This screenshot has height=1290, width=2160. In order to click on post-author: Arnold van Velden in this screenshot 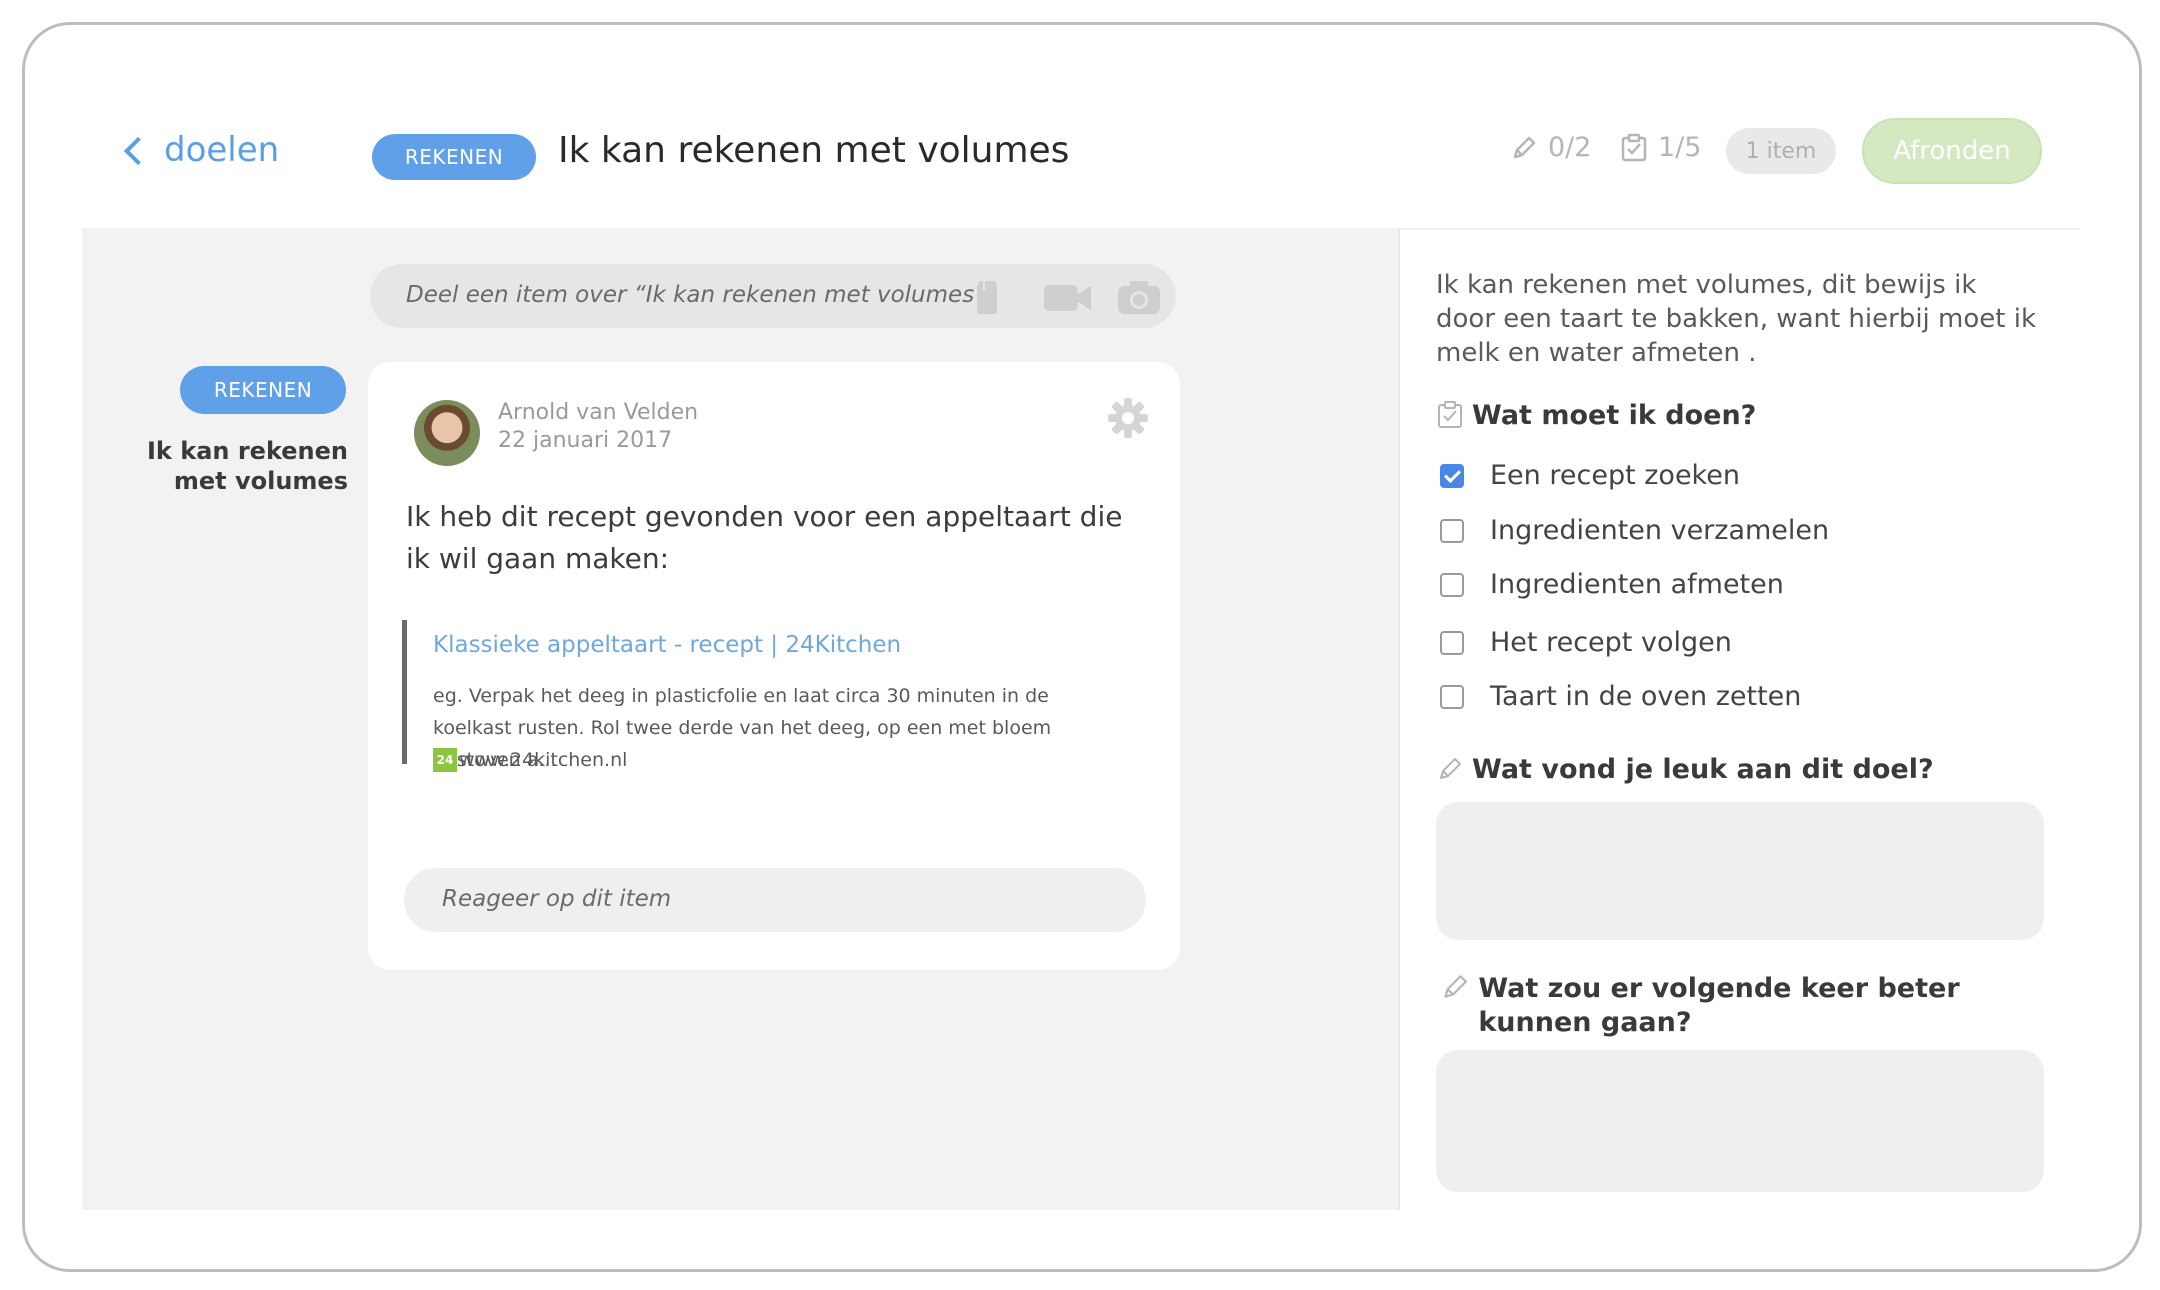, I will do `click(598, 412)`.